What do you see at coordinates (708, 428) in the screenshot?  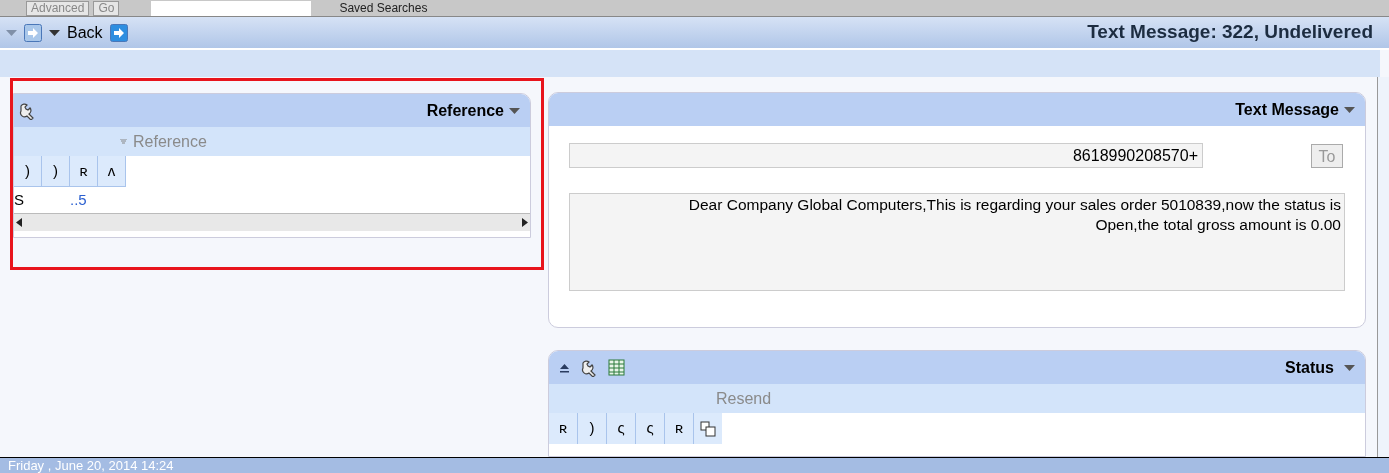 I see `columns-icon` at bounding box center [708, 428].